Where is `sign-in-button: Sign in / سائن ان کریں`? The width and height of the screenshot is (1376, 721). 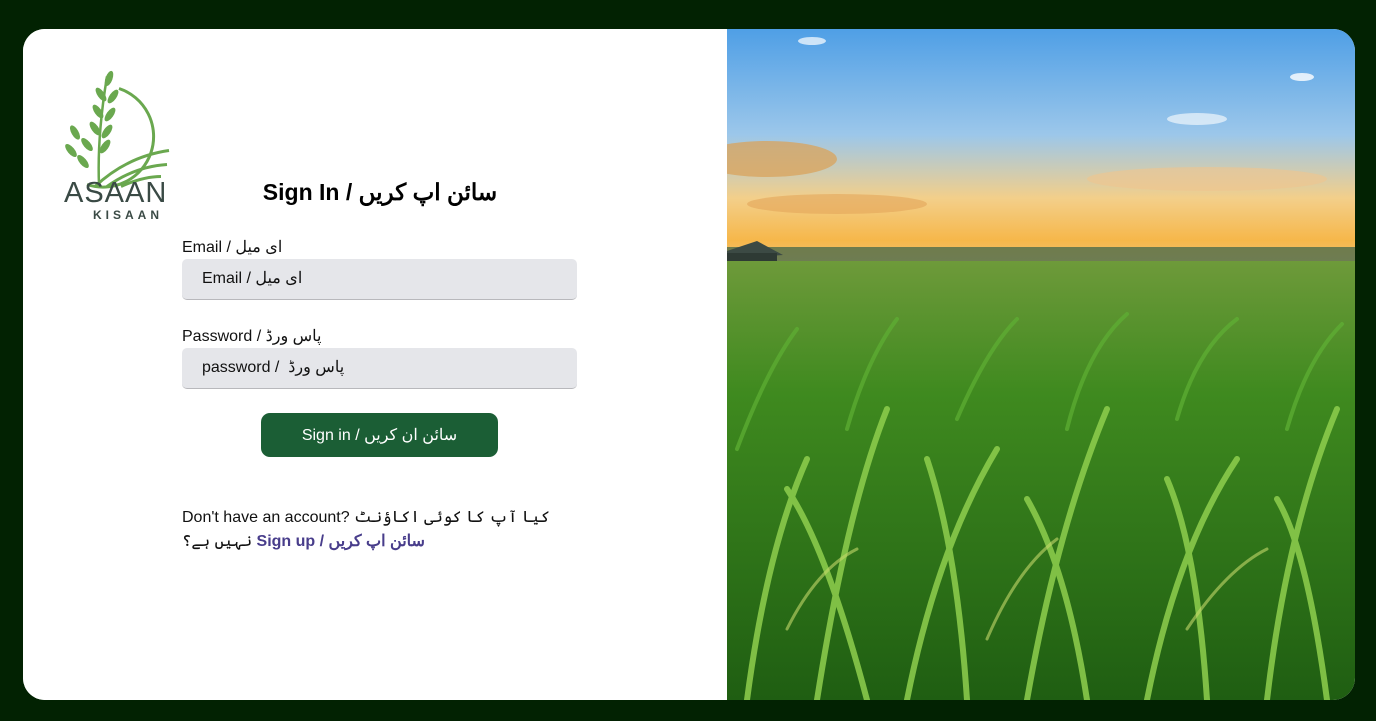 sign-in-button: Sign in / سائن ان کریں is located at coordinates (379, 435).